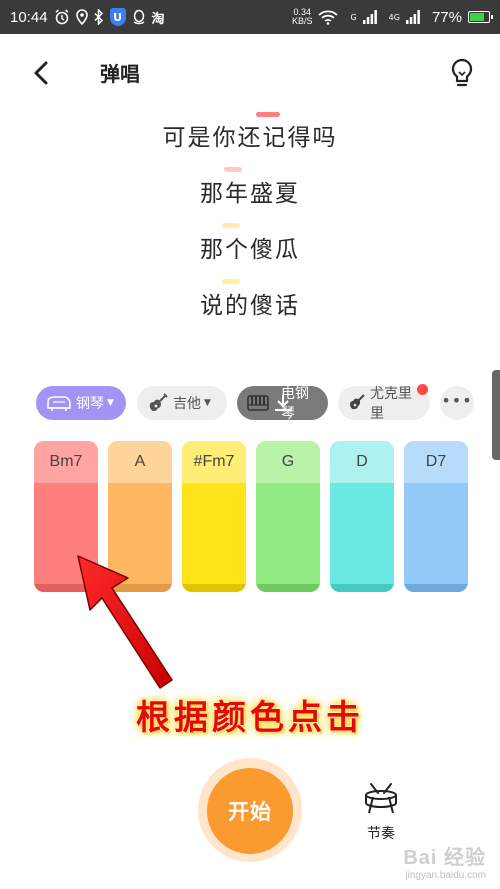 The image size is (500, 889). Describe the element at coordinates (357, 403) in the screenshot. I see `ukulele-icon` at that location.